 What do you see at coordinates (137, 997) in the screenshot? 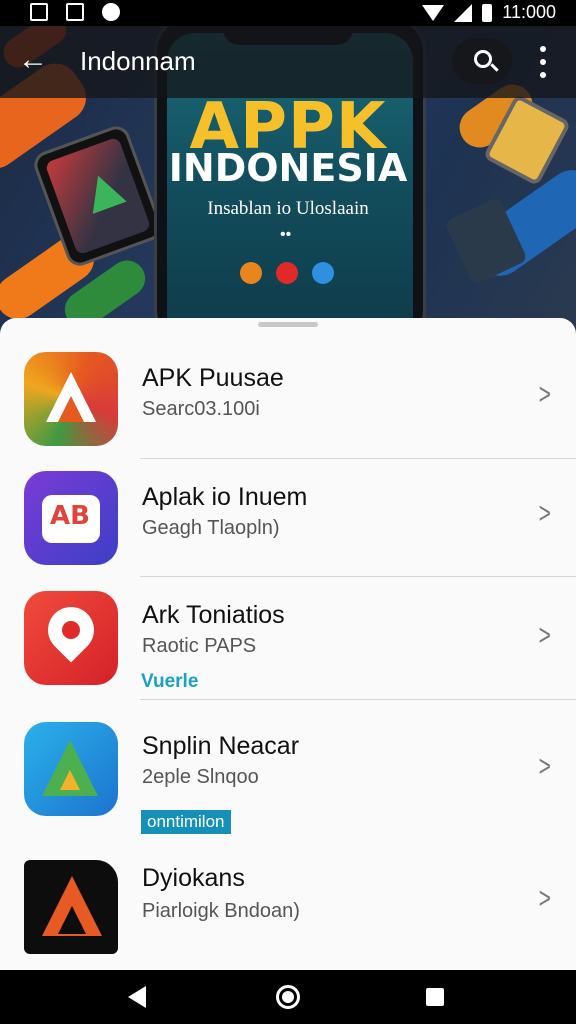
I see `nav-back-icon` at bounding box center [137, 997].